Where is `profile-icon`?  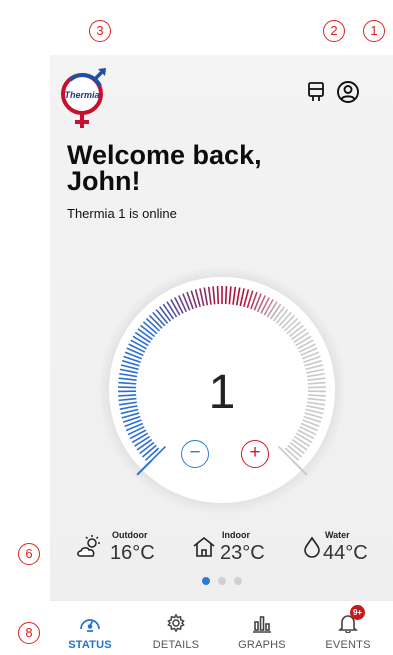 profile-icon is located at coordinates (348, 92).